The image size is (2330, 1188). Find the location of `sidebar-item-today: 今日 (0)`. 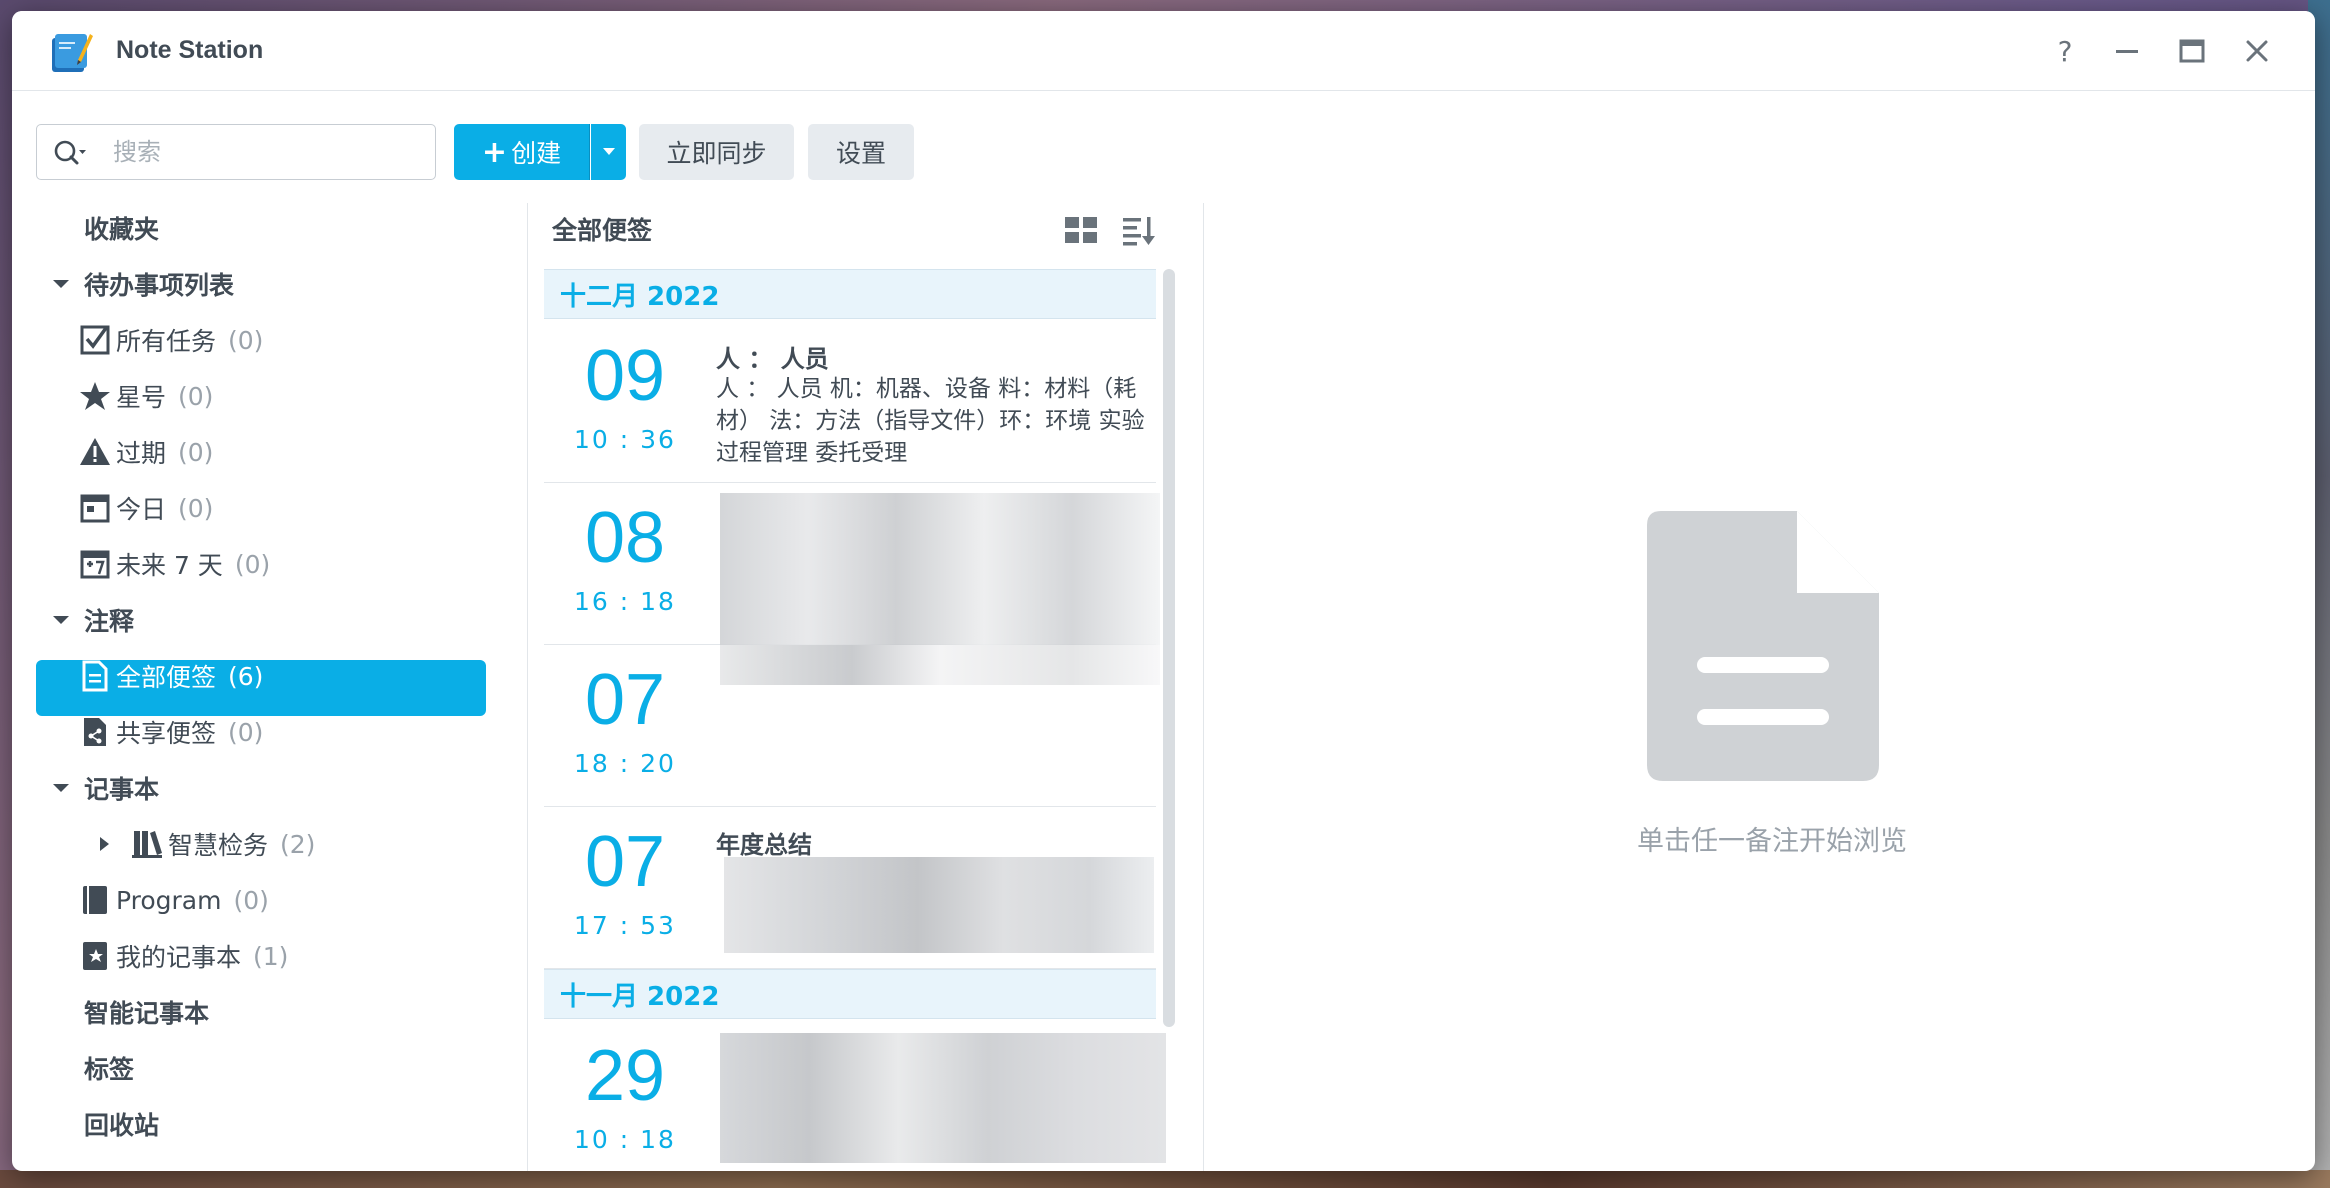

sidebar-item-today: 今日 (0) is located at coordinates (145, 508).